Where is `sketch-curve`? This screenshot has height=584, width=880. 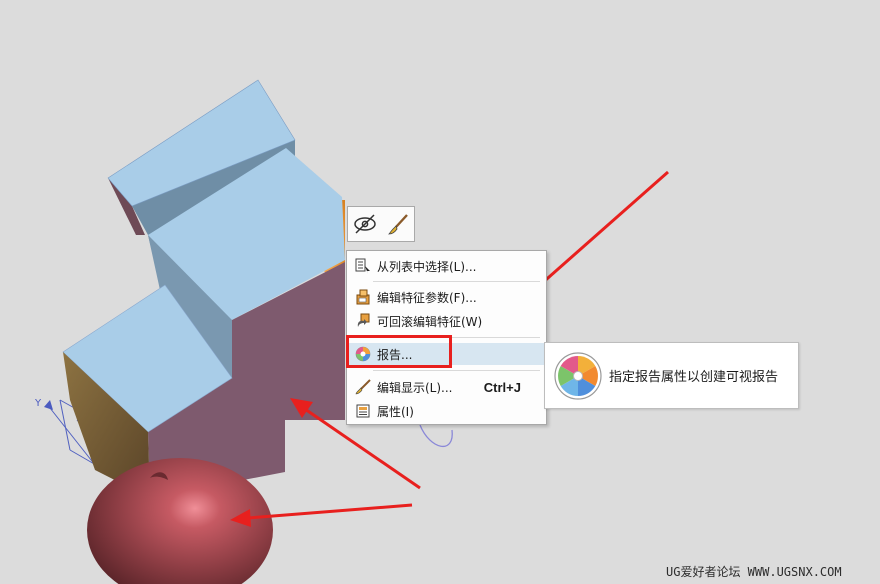 sketch-curve is located at coordinates (436, 436).